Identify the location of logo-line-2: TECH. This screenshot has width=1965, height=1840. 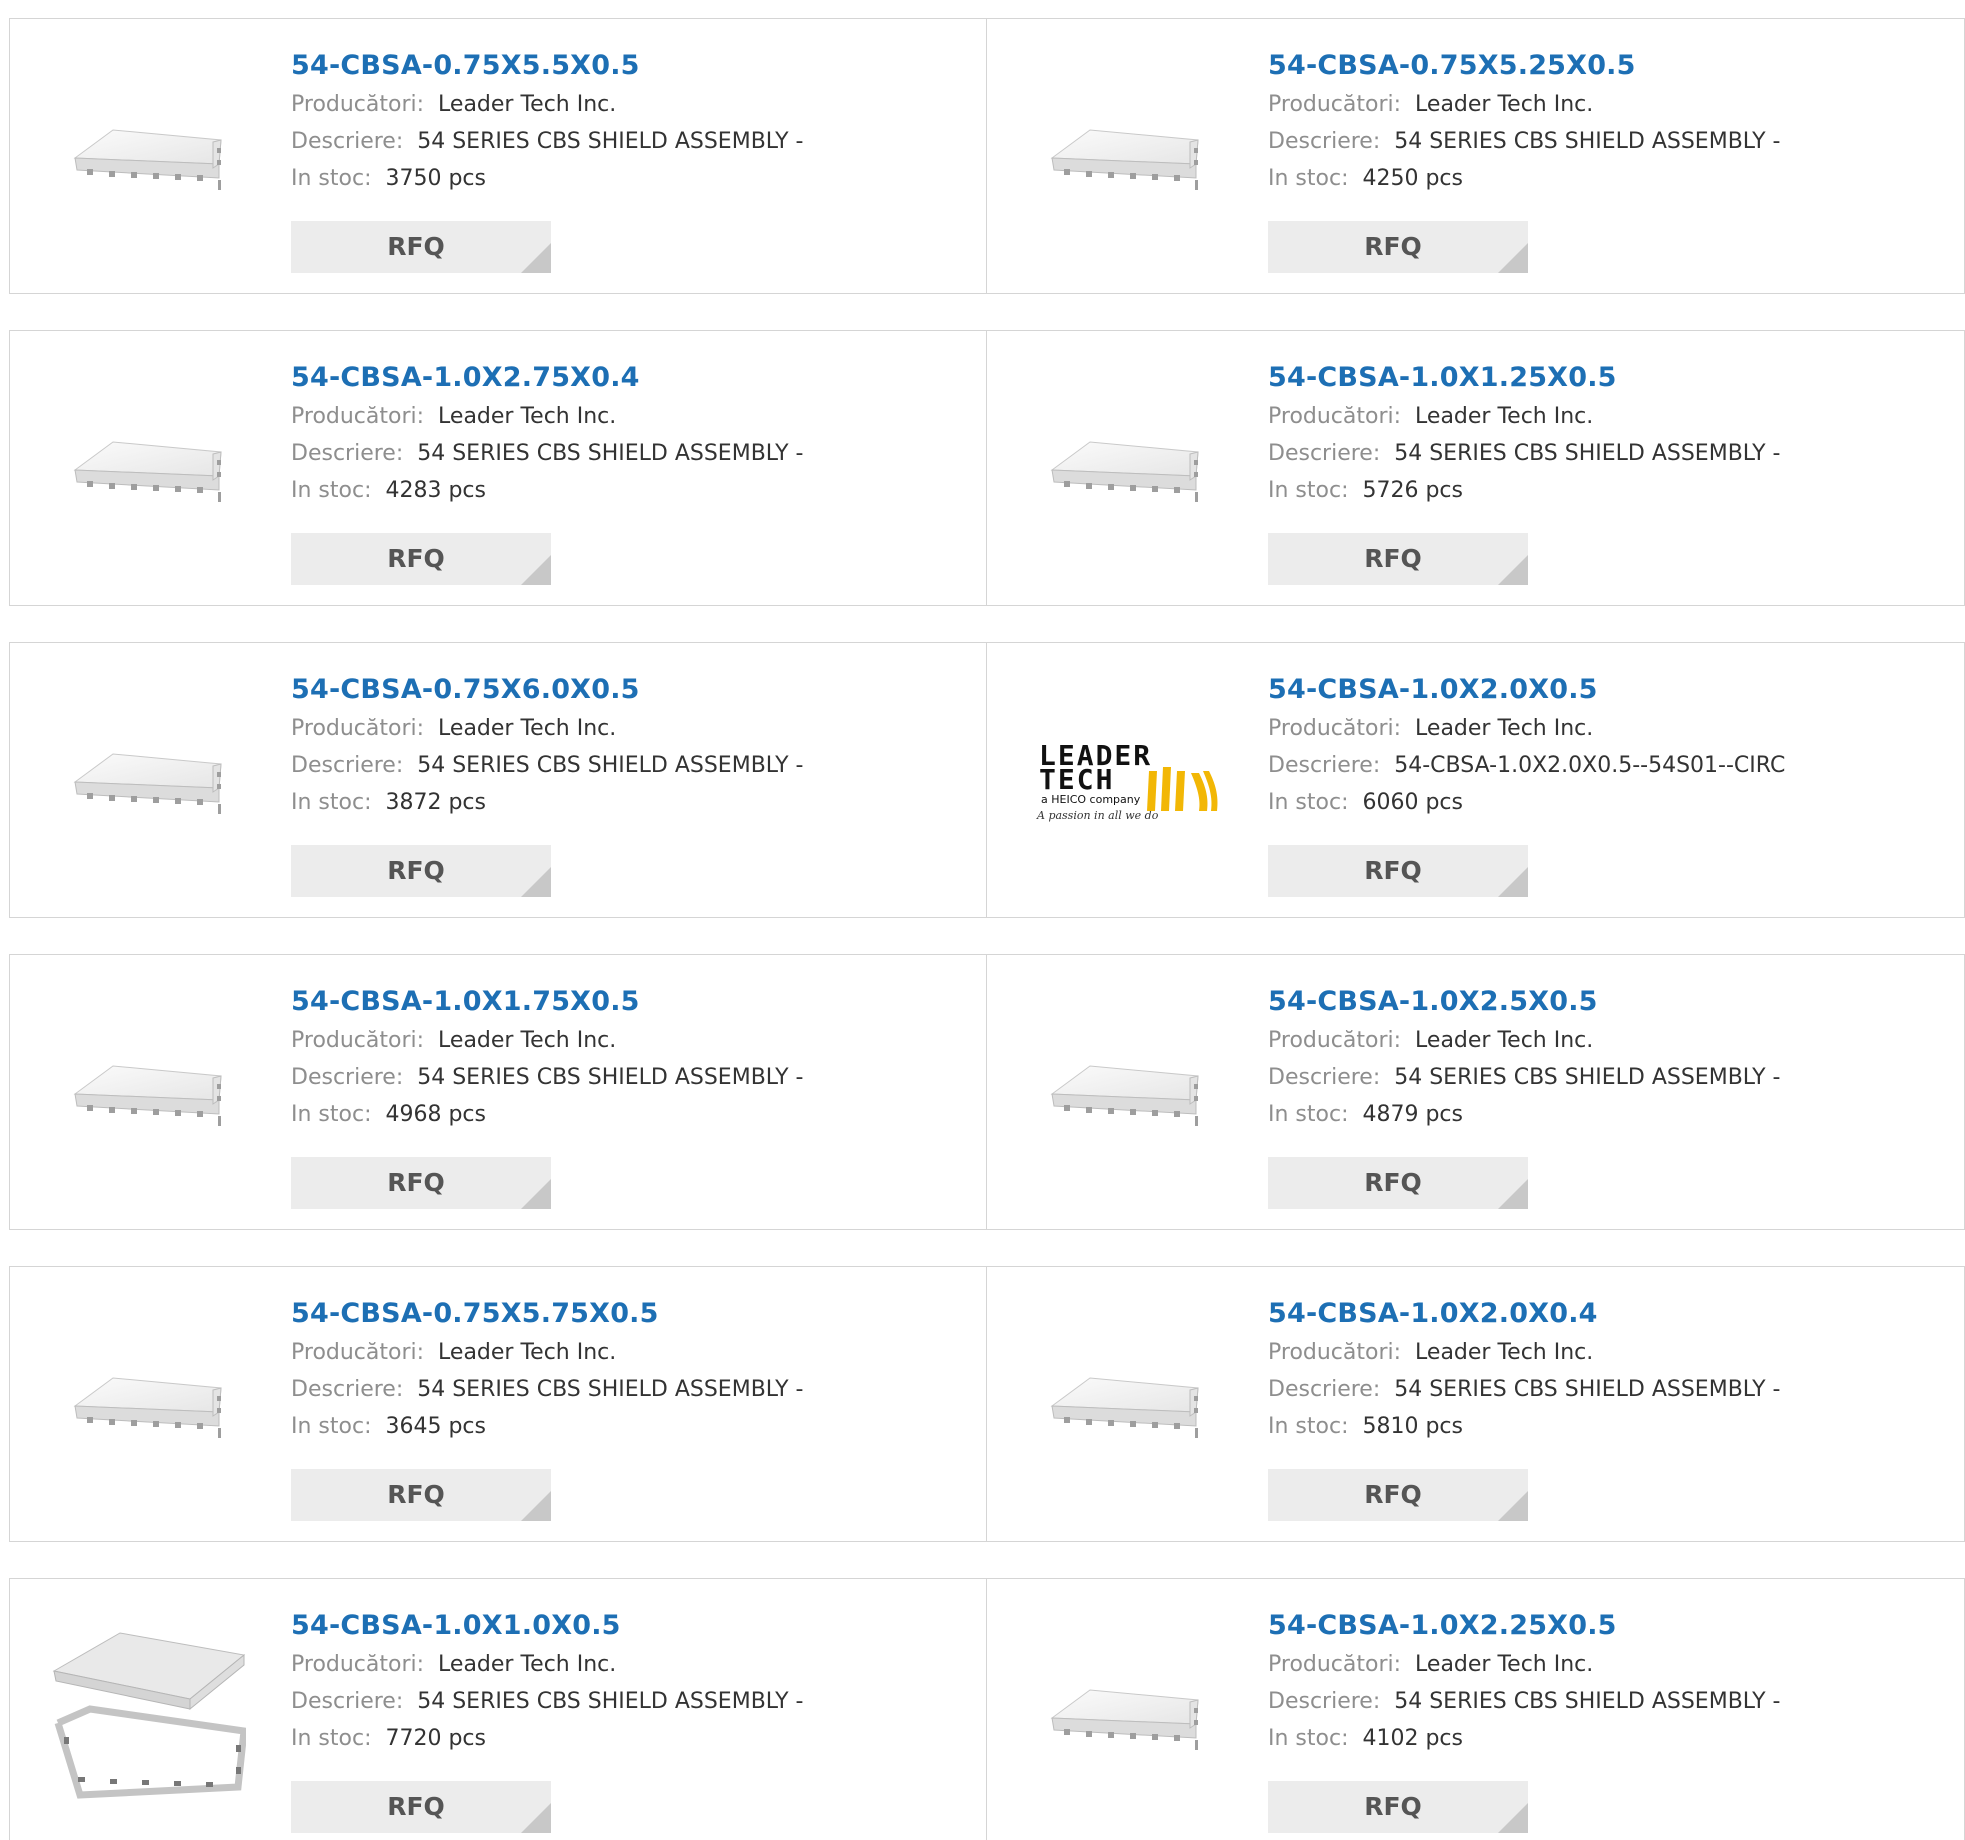
(1077, 779).